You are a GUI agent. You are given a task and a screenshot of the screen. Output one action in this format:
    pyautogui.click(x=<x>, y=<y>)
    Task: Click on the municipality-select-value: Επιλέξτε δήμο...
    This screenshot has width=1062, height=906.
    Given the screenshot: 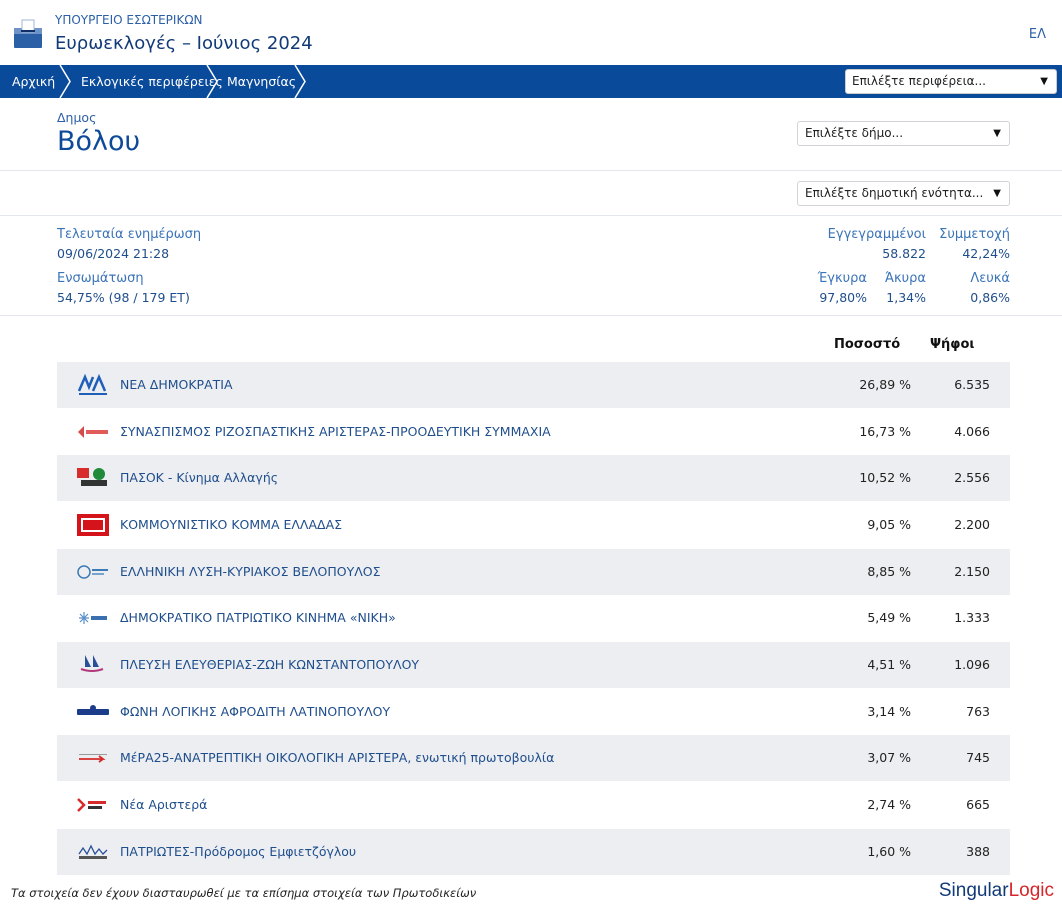 What is the action you would take?
    pyautogui.click(x=854, y=133)
    